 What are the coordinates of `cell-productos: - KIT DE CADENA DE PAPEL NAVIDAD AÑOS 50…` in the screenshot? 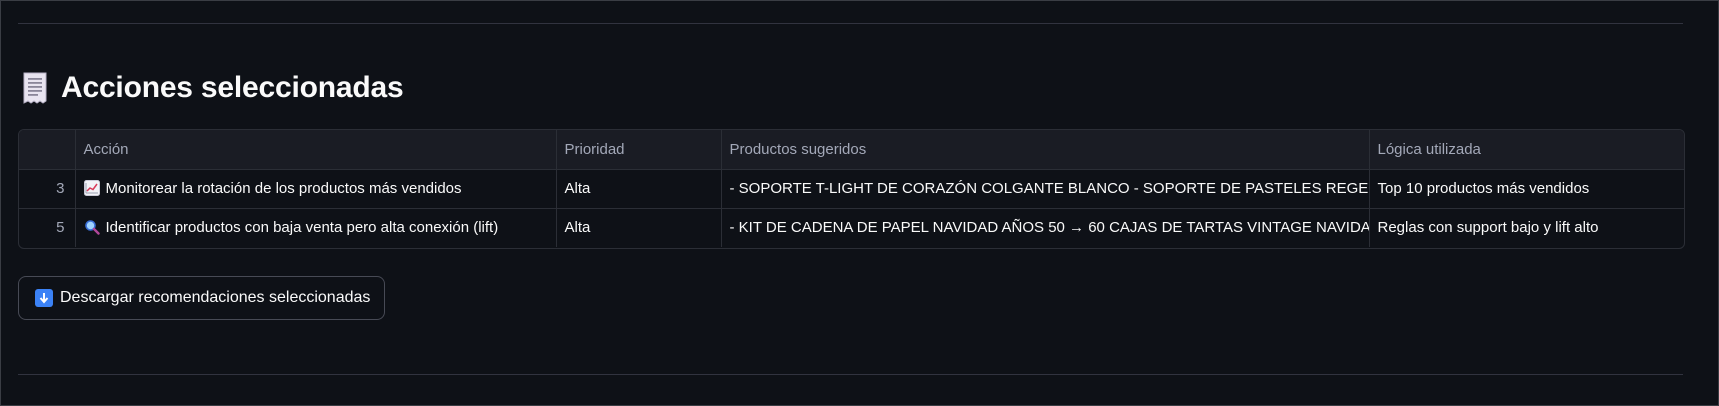 It's located at (1045, 227).